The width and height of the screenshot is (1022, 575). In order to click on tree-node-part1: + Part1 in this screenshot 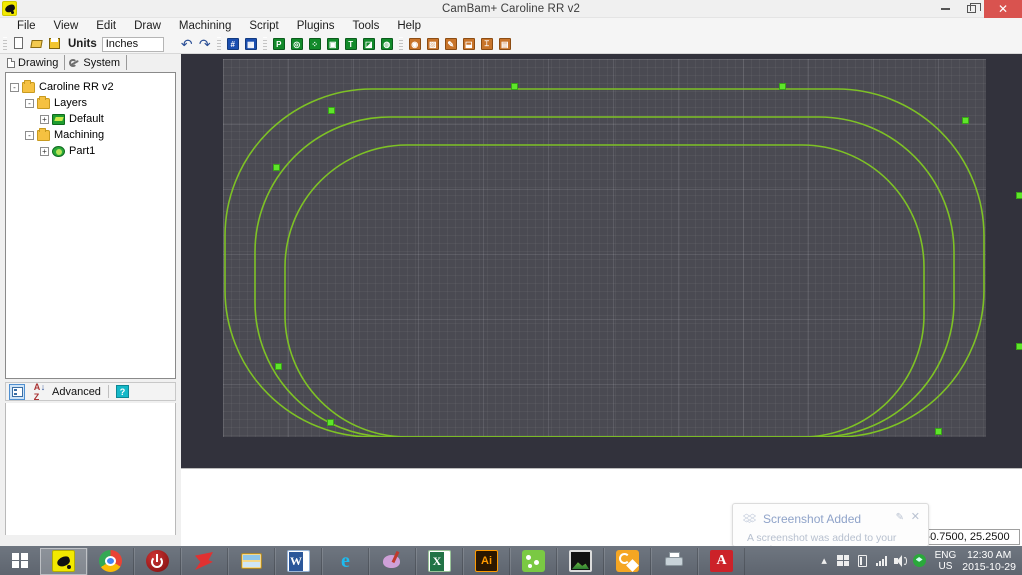, I will do `click(92, 151)`.